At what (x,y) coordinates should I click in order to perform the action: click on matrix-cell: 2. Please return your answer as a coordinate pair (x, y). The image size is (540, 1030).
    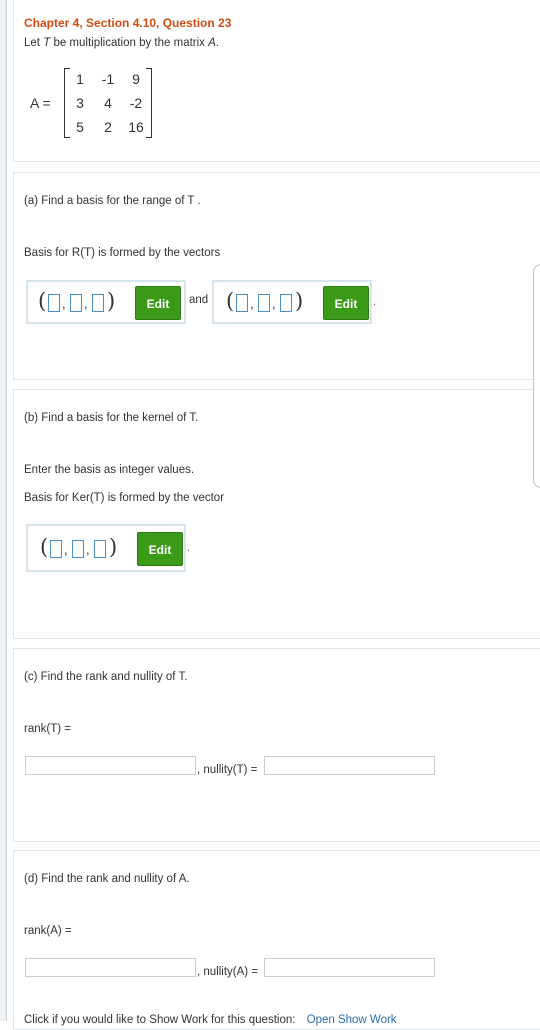
    Looking at the image, I should click on (108, 127).